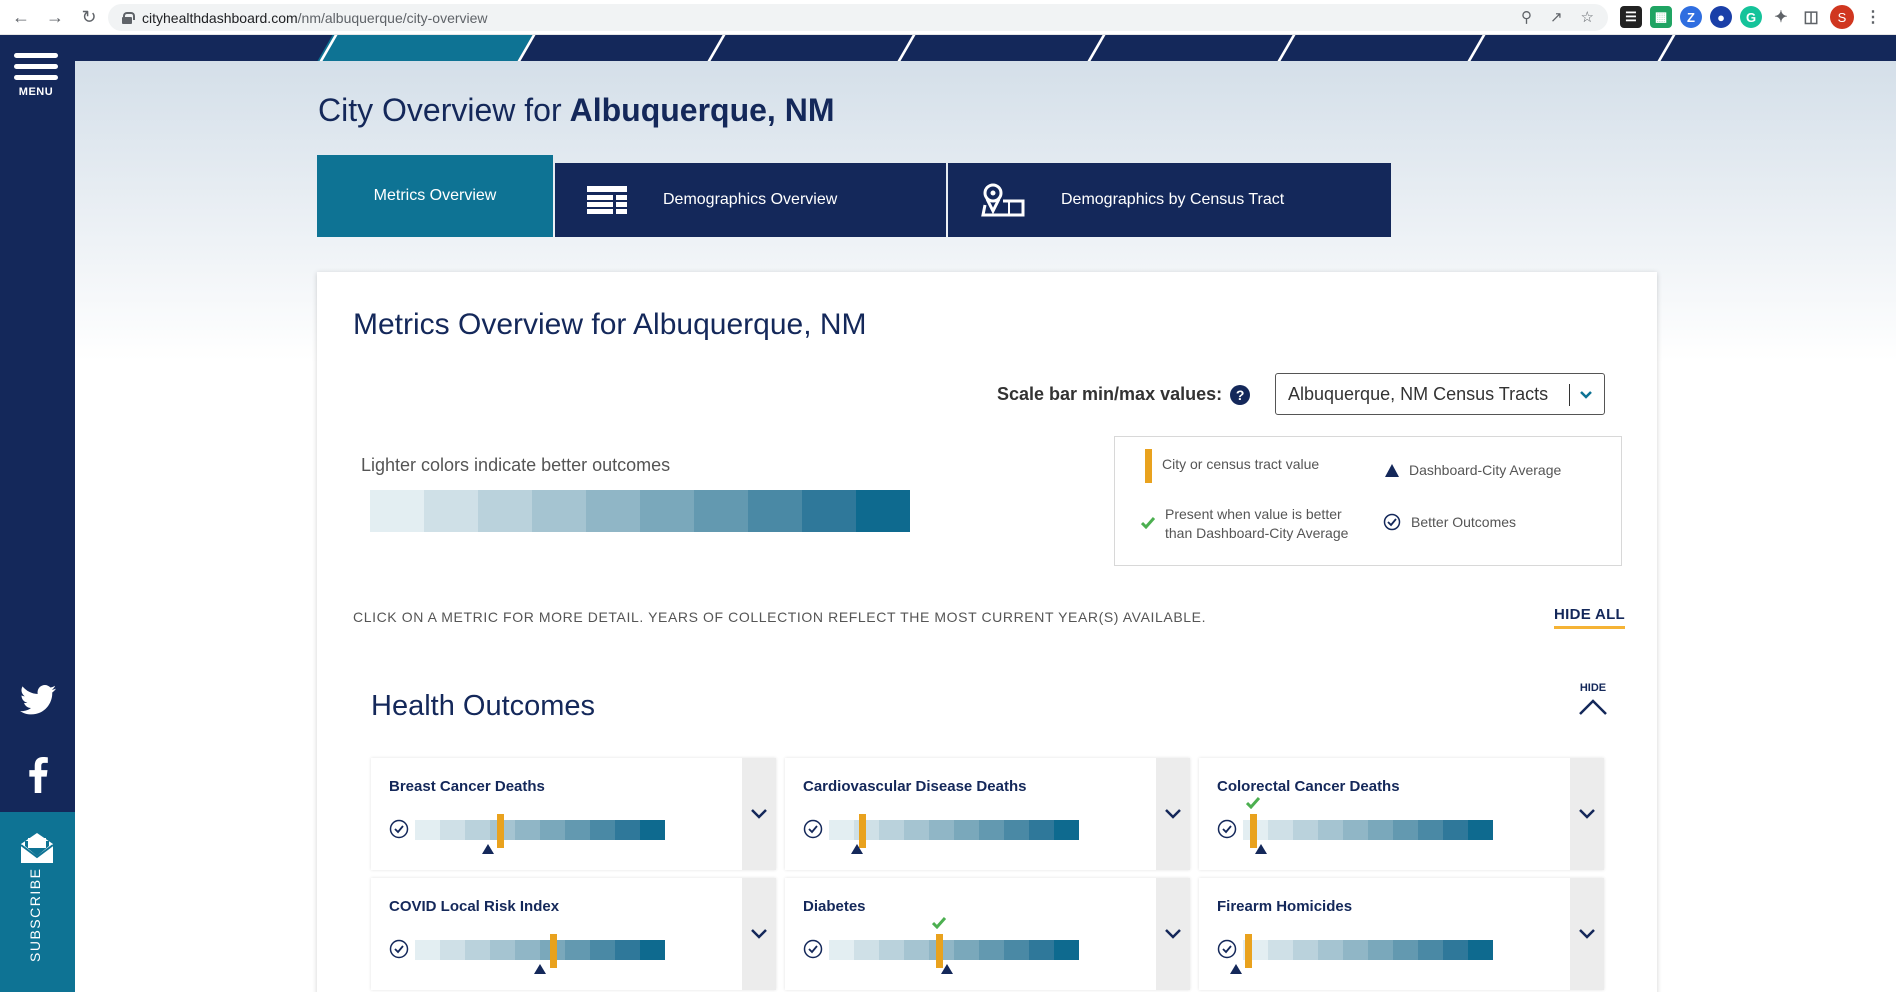 This screenshot has width=1896, height=992. Describe the element at coordinates (1751, 17) in the screenshot. I see `extension-grammarly-icon: G` at that location.